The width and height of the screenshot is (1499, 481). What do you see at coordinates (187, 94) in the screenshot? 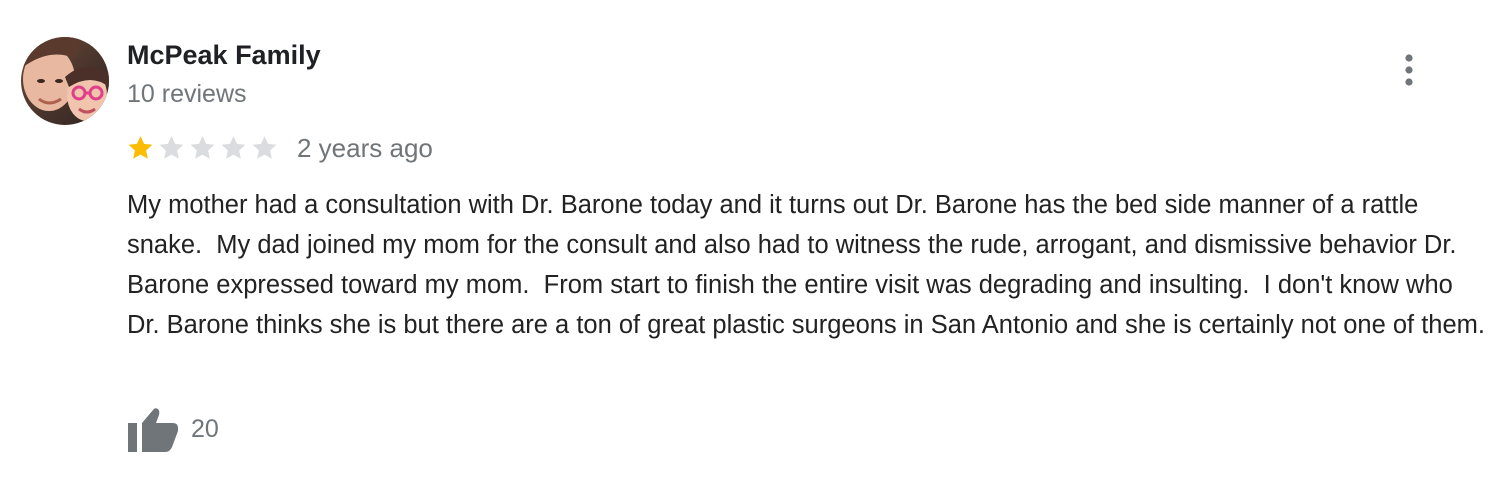
I see `author-review-count: 10 reviews` at bounding box center [187, 94].